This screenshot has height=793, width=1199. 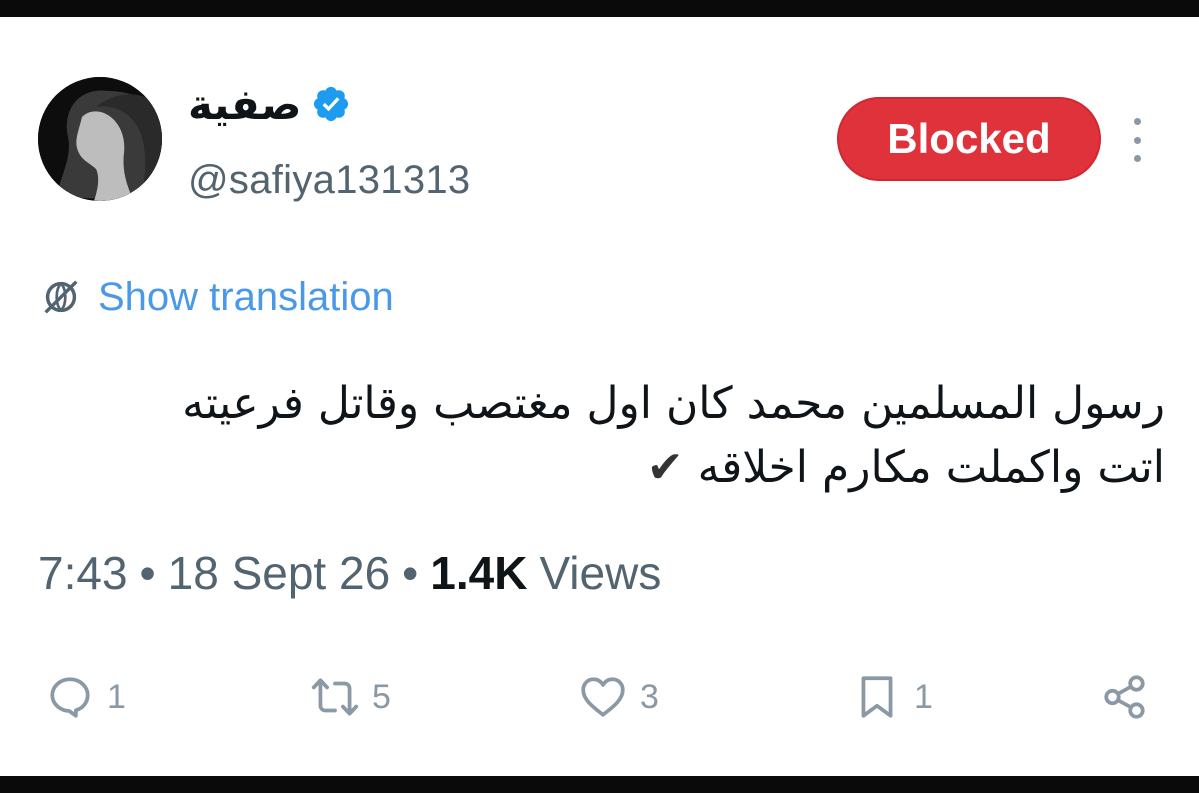 What do you see at coordinates (665, 467) in the screenshot?
I see `check-mark-icon: ✔` at bounding box center [665, 467].